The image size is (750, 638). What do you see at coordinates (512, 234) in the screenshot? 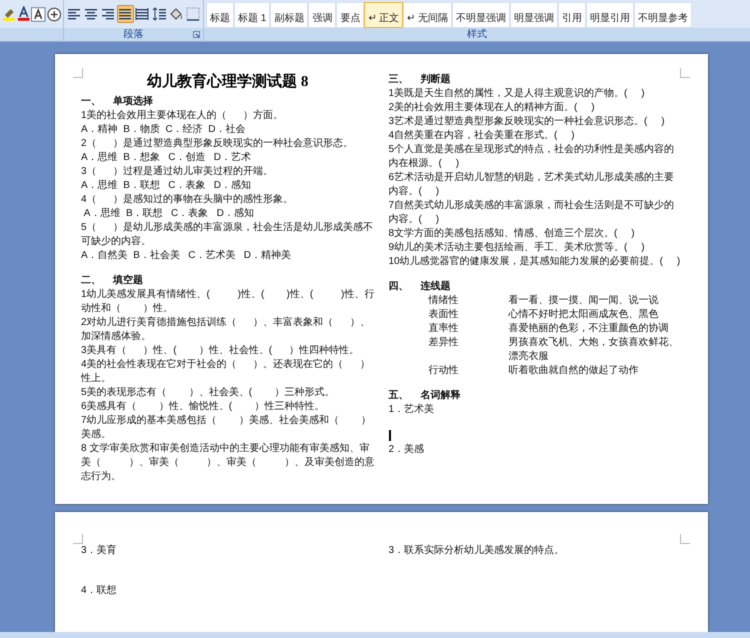
I see `question-text: 8文学方面的美感包括感知、情感、创造三个层次。( )` at bounding box center [512, 234].